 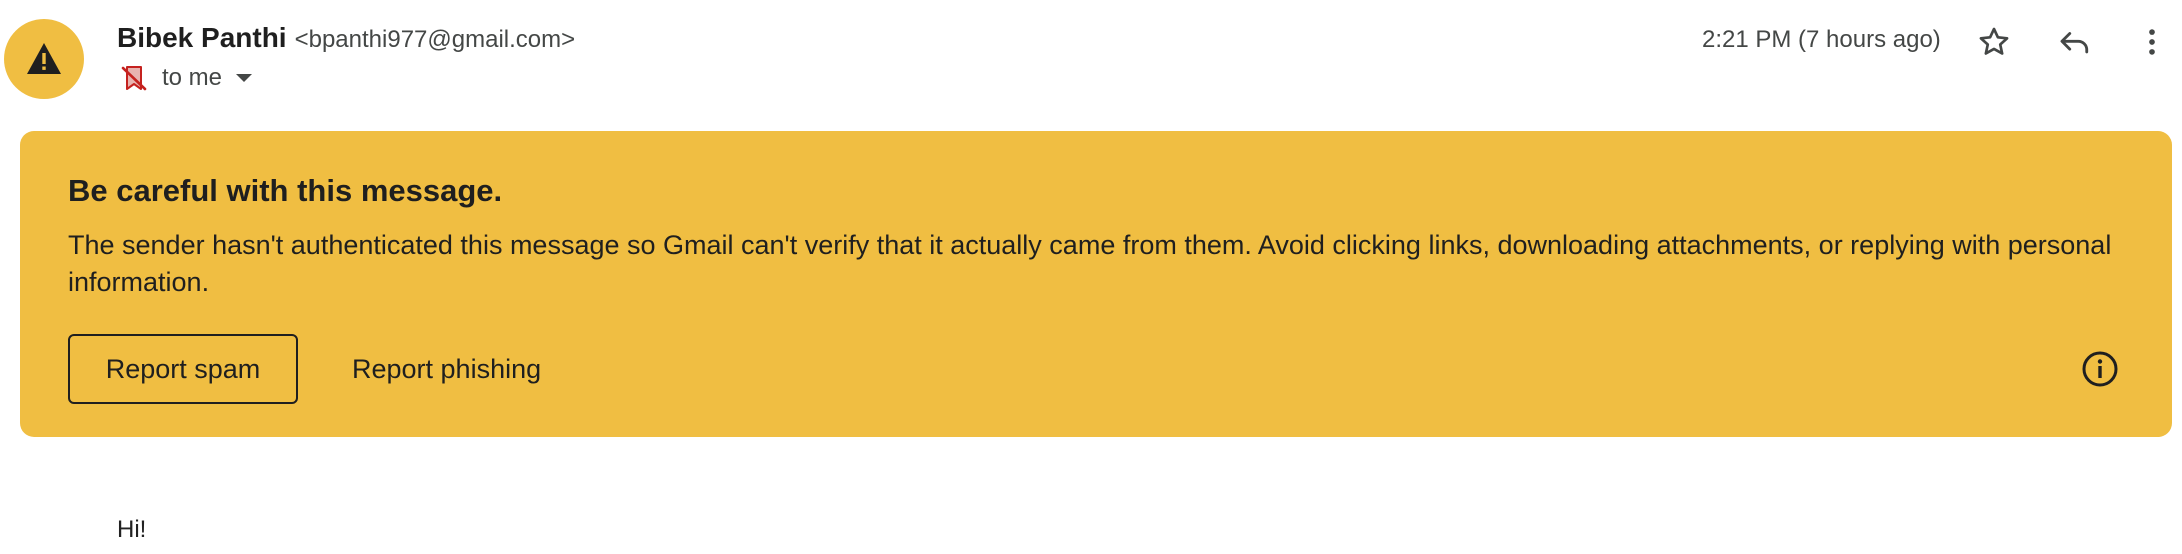 What do you see at coordinates (244, 78) in the screenshot?
I see `chevron-down-icon` at bounding box center [244, 78].